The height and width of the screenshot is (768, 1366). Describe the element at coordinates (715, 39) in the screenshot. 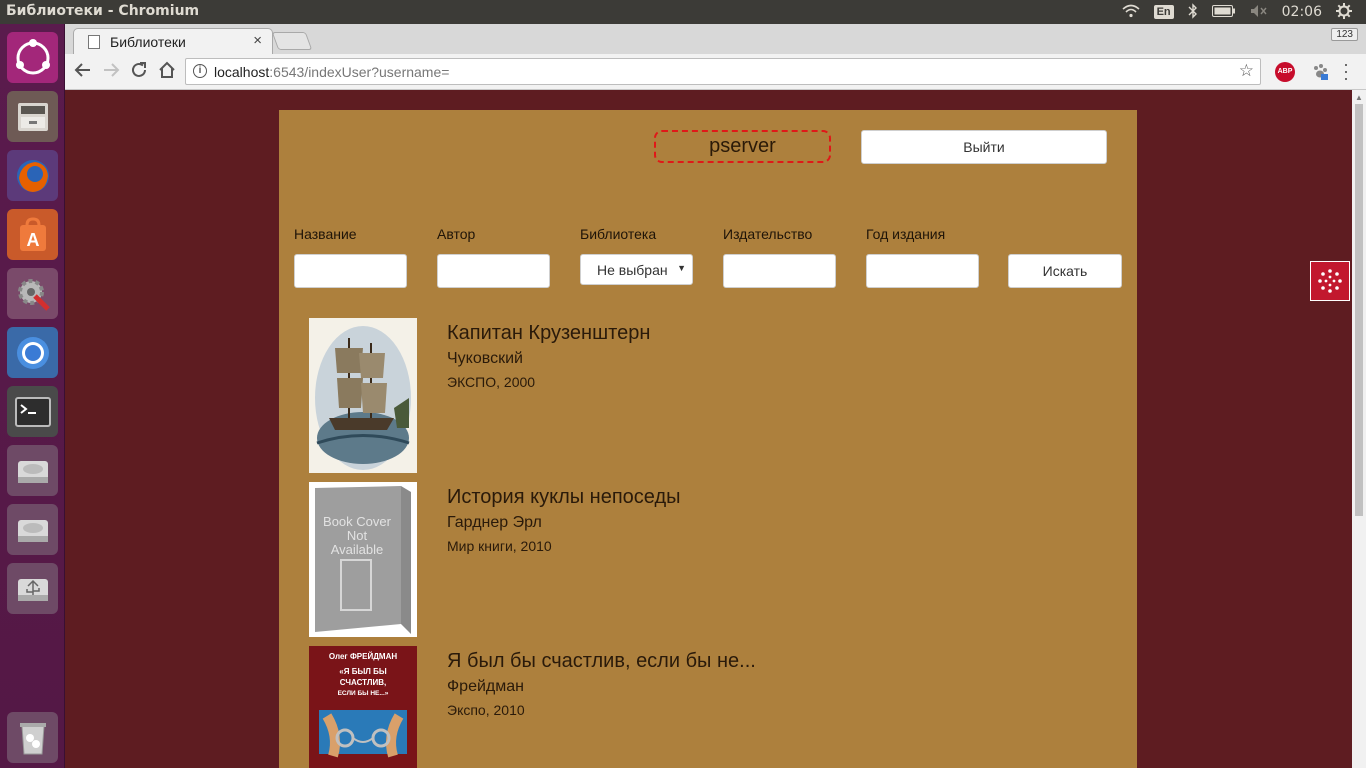

I see `browser-tab-strip: Библиотеки × 123` at that location.